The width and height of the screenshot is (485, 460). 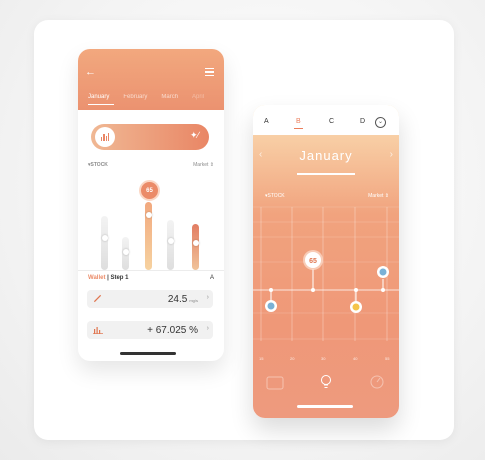 I want to click on value-field-1: 24.5 mg/s ›, so click(x=150, y=299).